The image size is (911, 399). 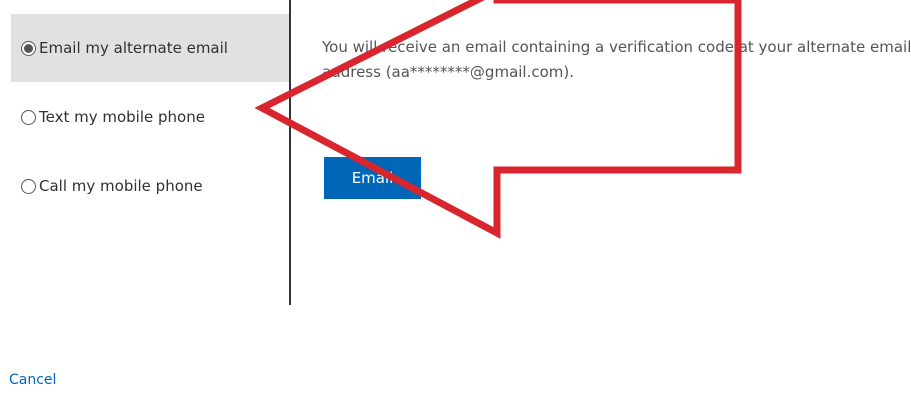 I want to click on option-text-mobile: Text my mobile phone, so click(x=150, y=117).